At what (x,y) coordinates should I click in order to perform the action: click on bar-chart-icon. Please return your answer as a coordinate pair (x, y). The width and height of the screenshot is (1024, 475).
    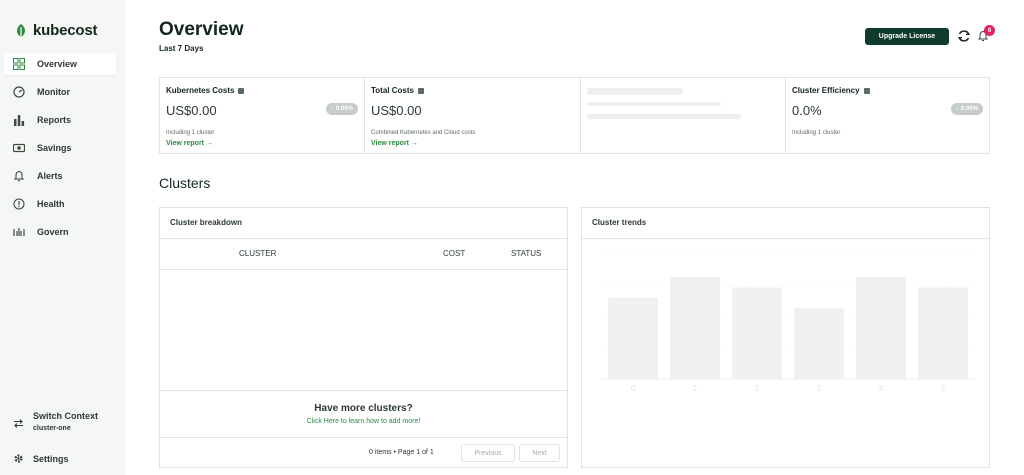
    Looking at the image, I should click on (19, 120).